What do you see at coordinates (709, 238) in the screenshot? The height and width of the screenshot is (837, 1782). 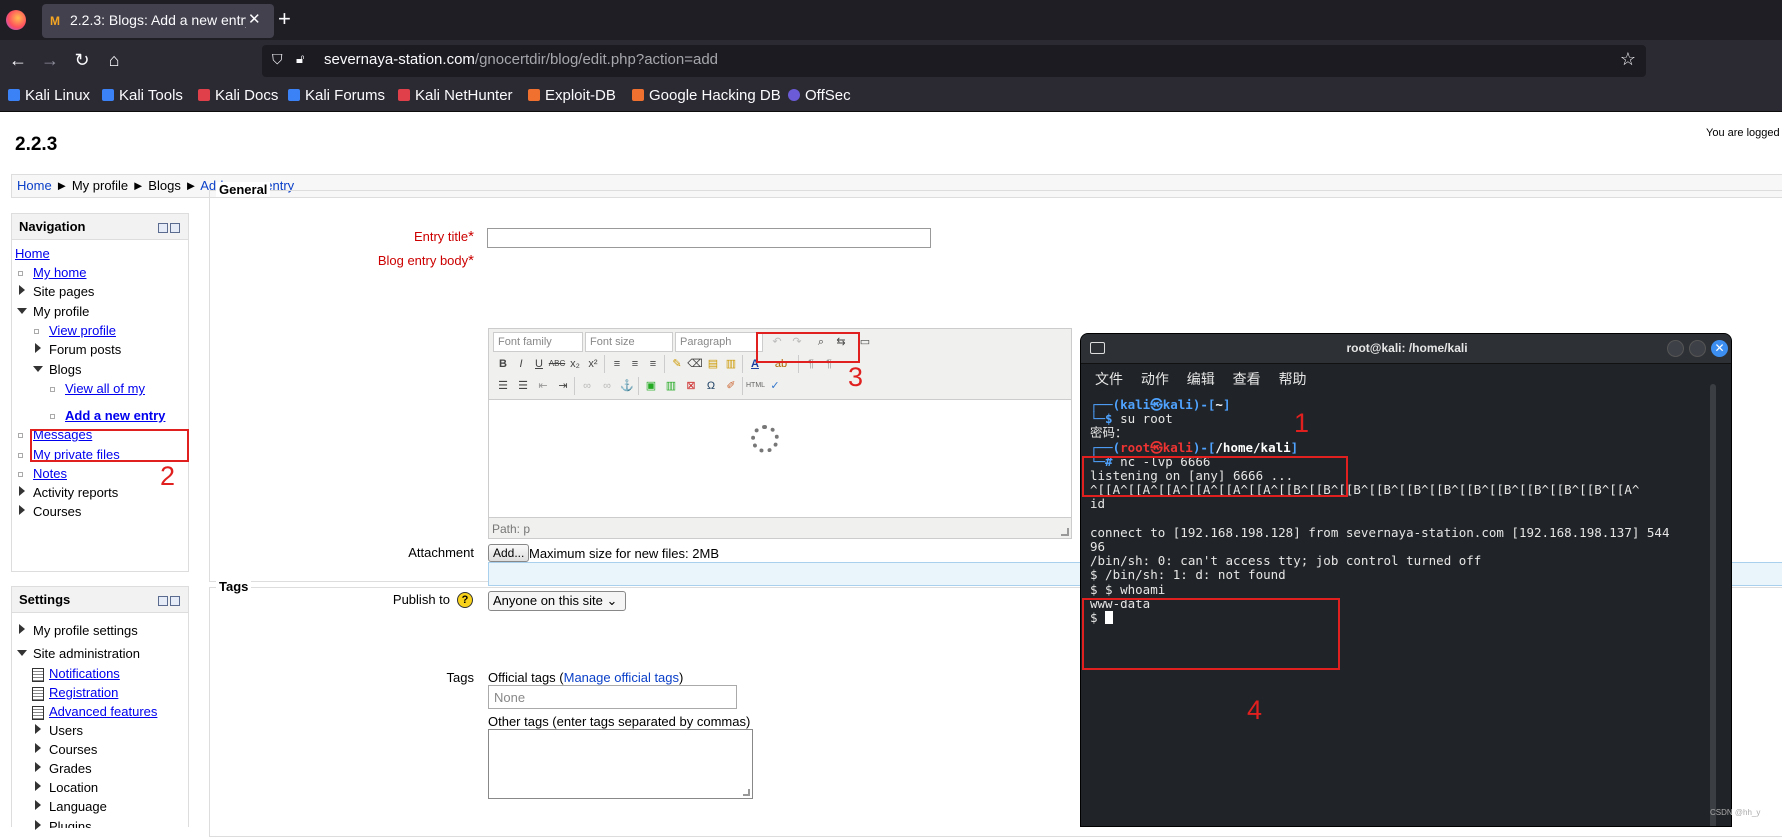 I see `entry-title-input` at bounding box center [709, 238].